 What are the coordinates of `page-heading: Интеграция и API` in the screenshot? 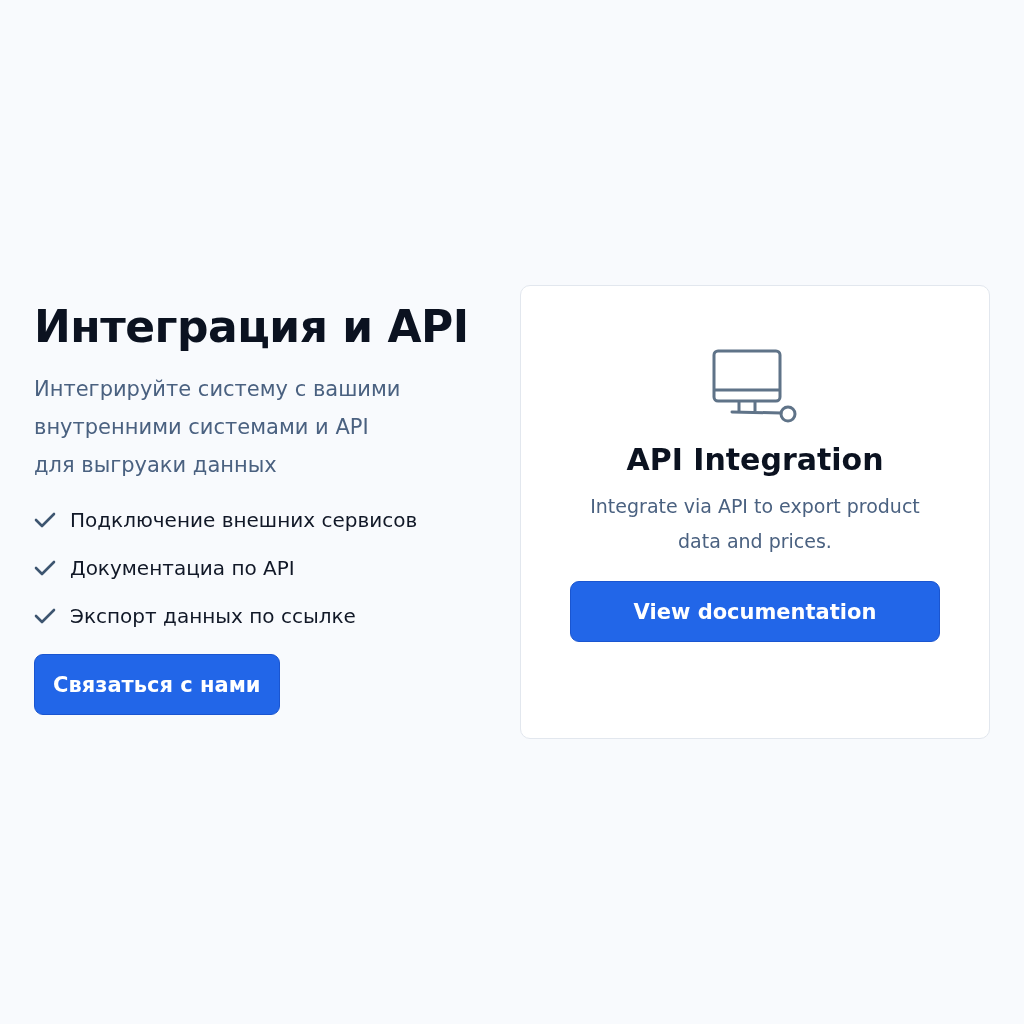 It's located at (252, 326).